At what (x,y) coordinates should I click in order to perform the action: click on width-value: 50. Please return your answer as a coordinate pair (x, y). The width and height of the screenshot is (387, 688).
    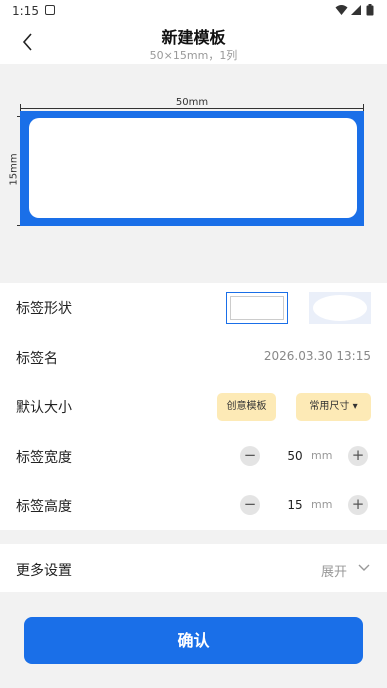
    Looking at the image, I should click on (295, 456).